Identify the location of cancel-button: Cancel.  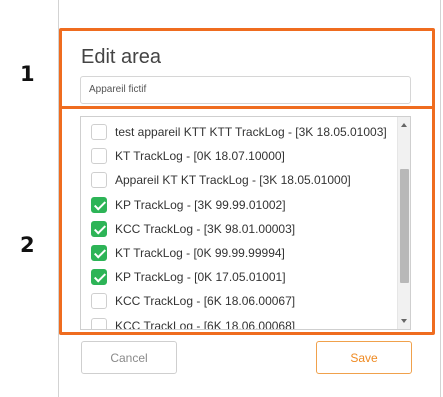
(129, 357).